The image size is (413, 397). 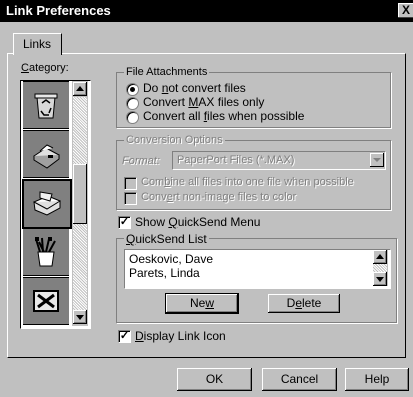 I want to click on conversion-options-title: Conversion Options, so click(x=174, y=140).